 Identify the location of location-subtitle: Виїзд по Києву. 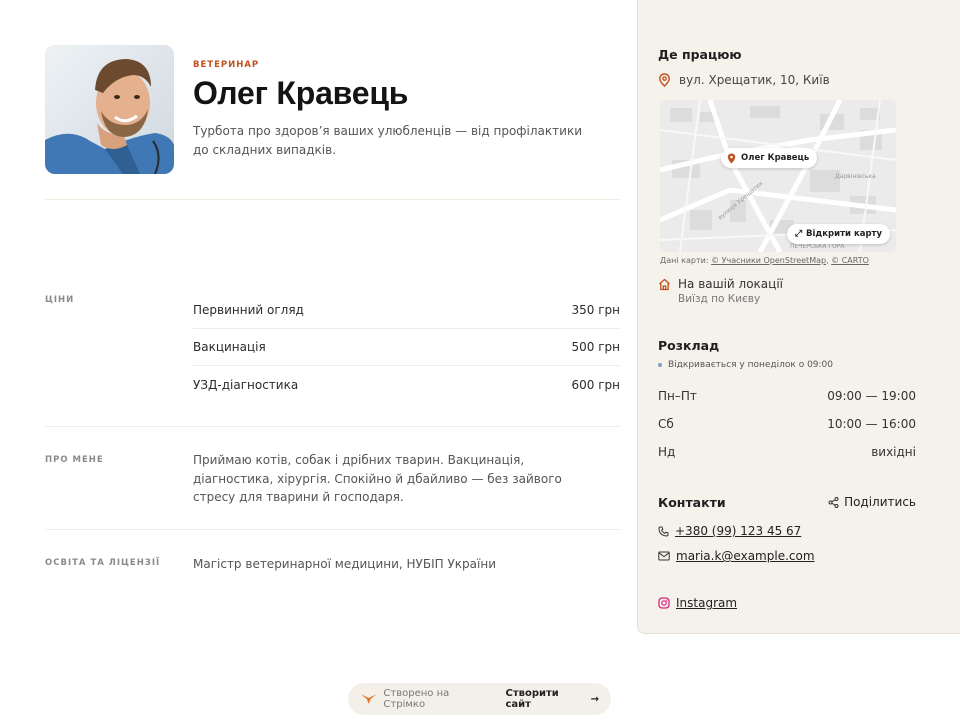
(719, 299).